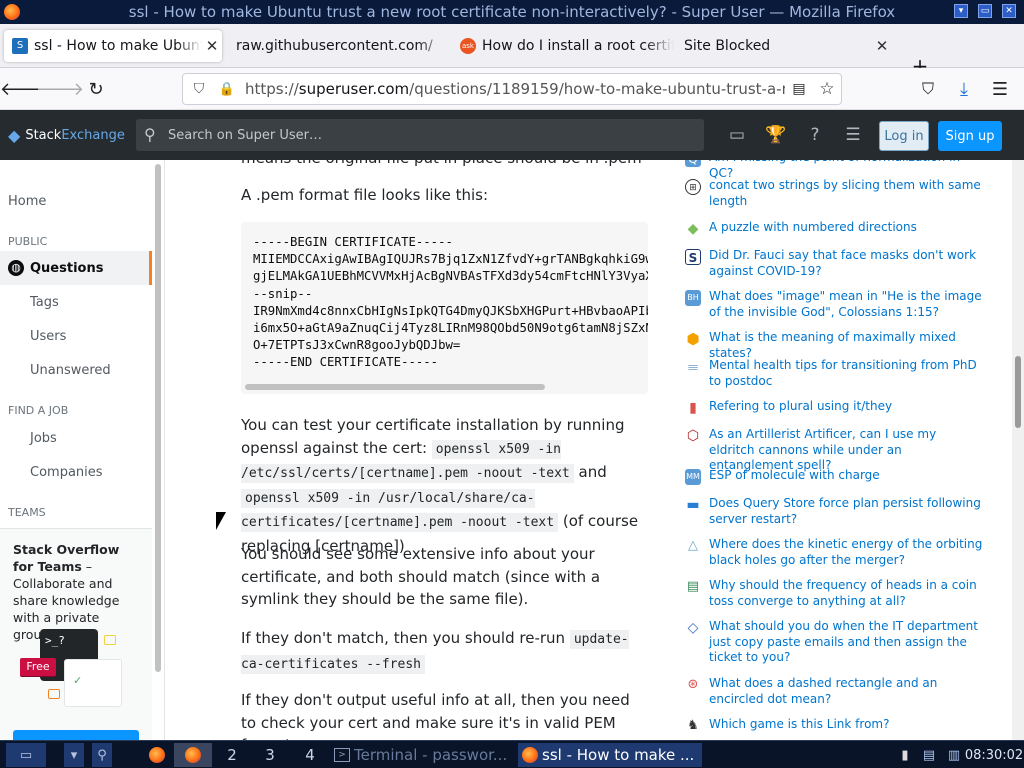 This screenshot has height=768, width=1024. What do you see at coordinates (737, 135) in the screenshot?
I see `inbox-icon: ▭` at bounding box center [737, 135].